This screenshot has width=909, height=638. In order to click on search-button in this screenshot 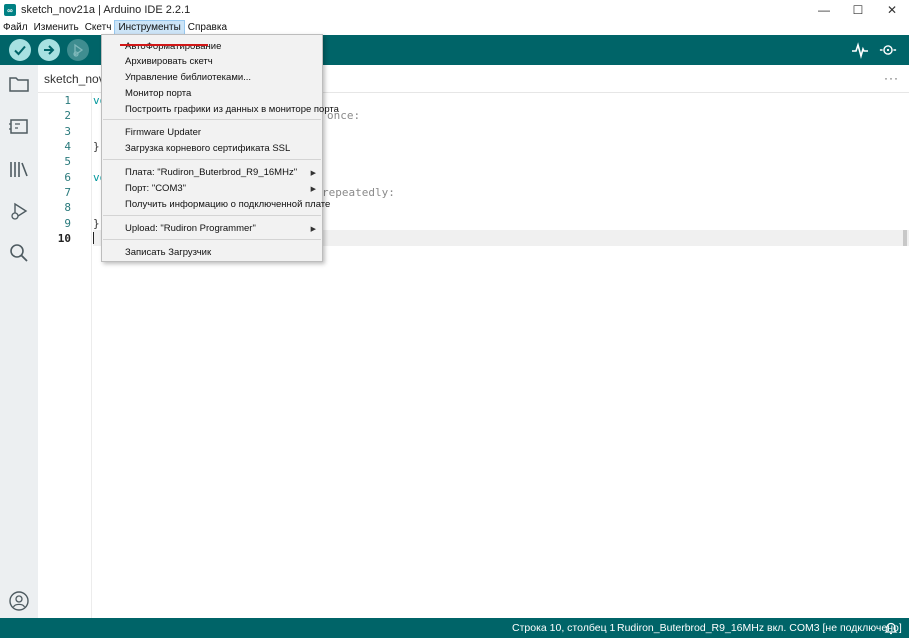, I will do `click(19, 253)`.